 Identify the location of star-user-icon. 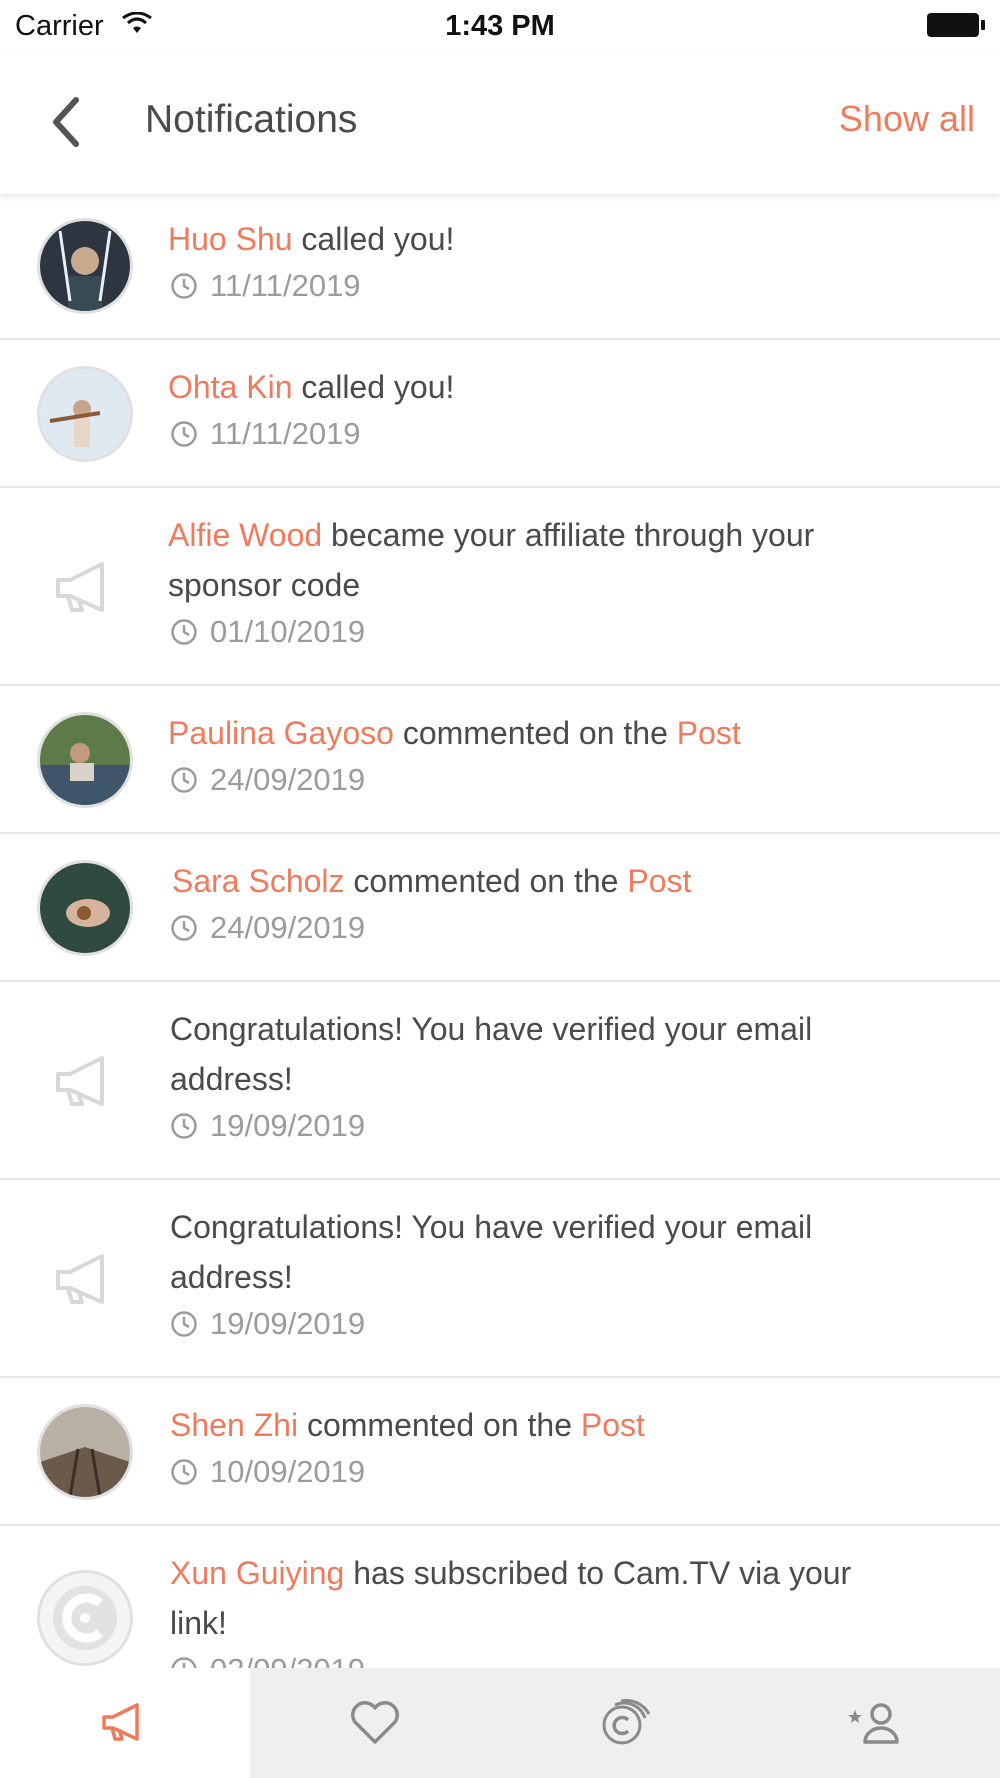
(873, 1723).